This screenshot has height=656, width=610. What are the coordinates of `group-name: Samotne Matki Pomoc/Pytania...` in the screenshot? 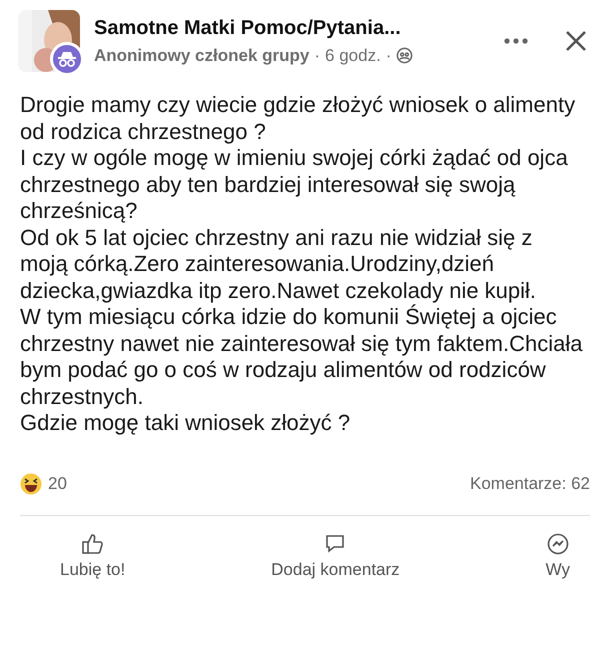 It's located at (290, 28).